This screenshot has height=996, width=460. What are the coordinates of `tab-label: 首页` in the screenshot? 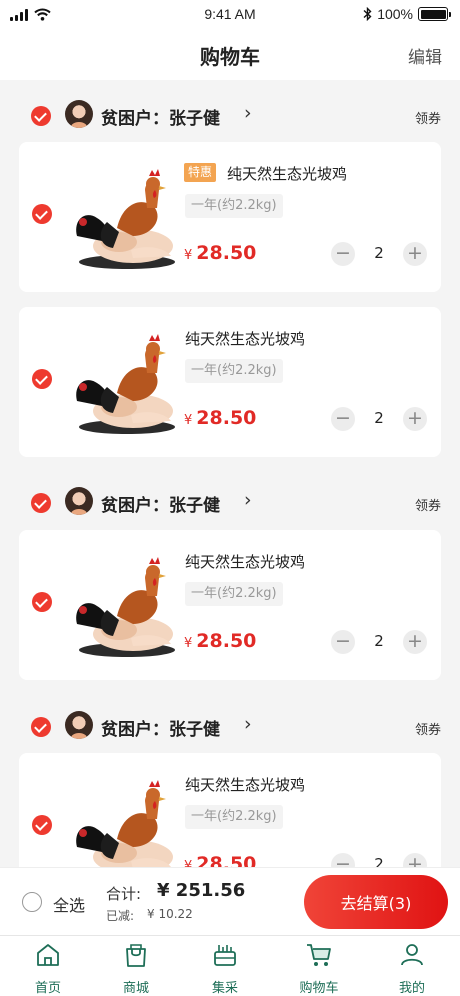 It's located at (47, 988).